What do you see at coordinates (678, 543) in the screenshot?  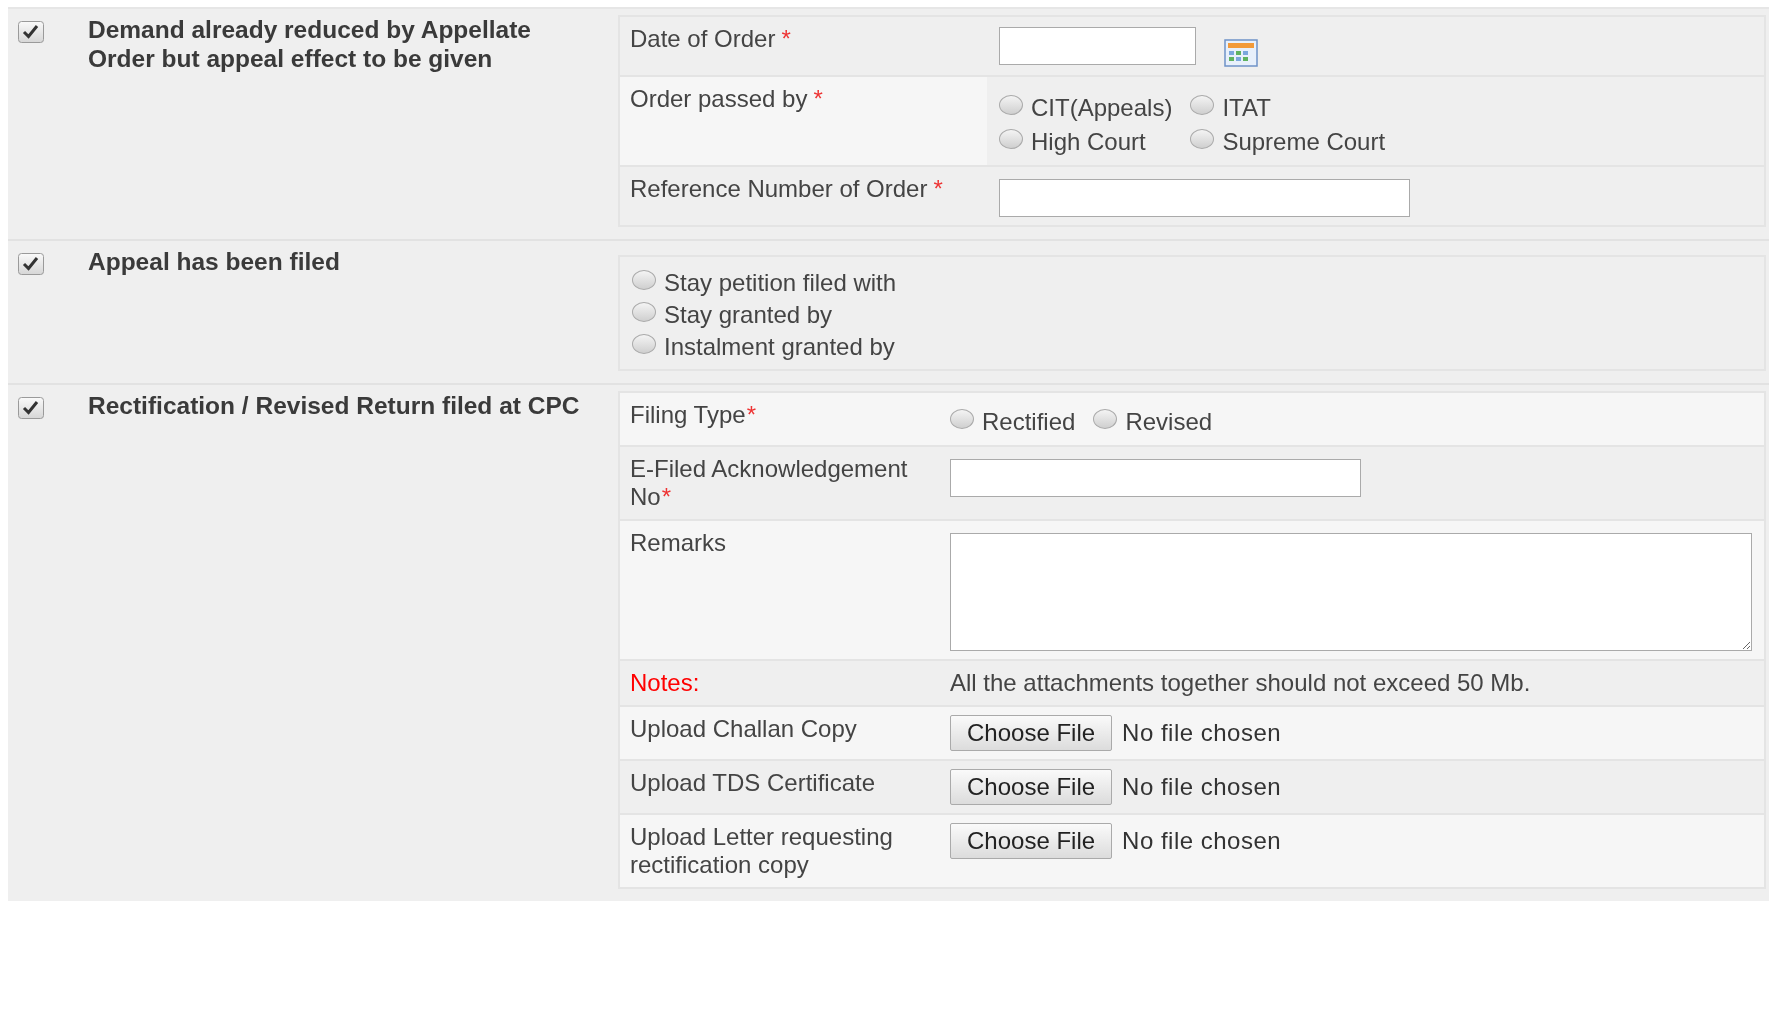 I see `field-label: Remarks` at bounding box center [678, 543].